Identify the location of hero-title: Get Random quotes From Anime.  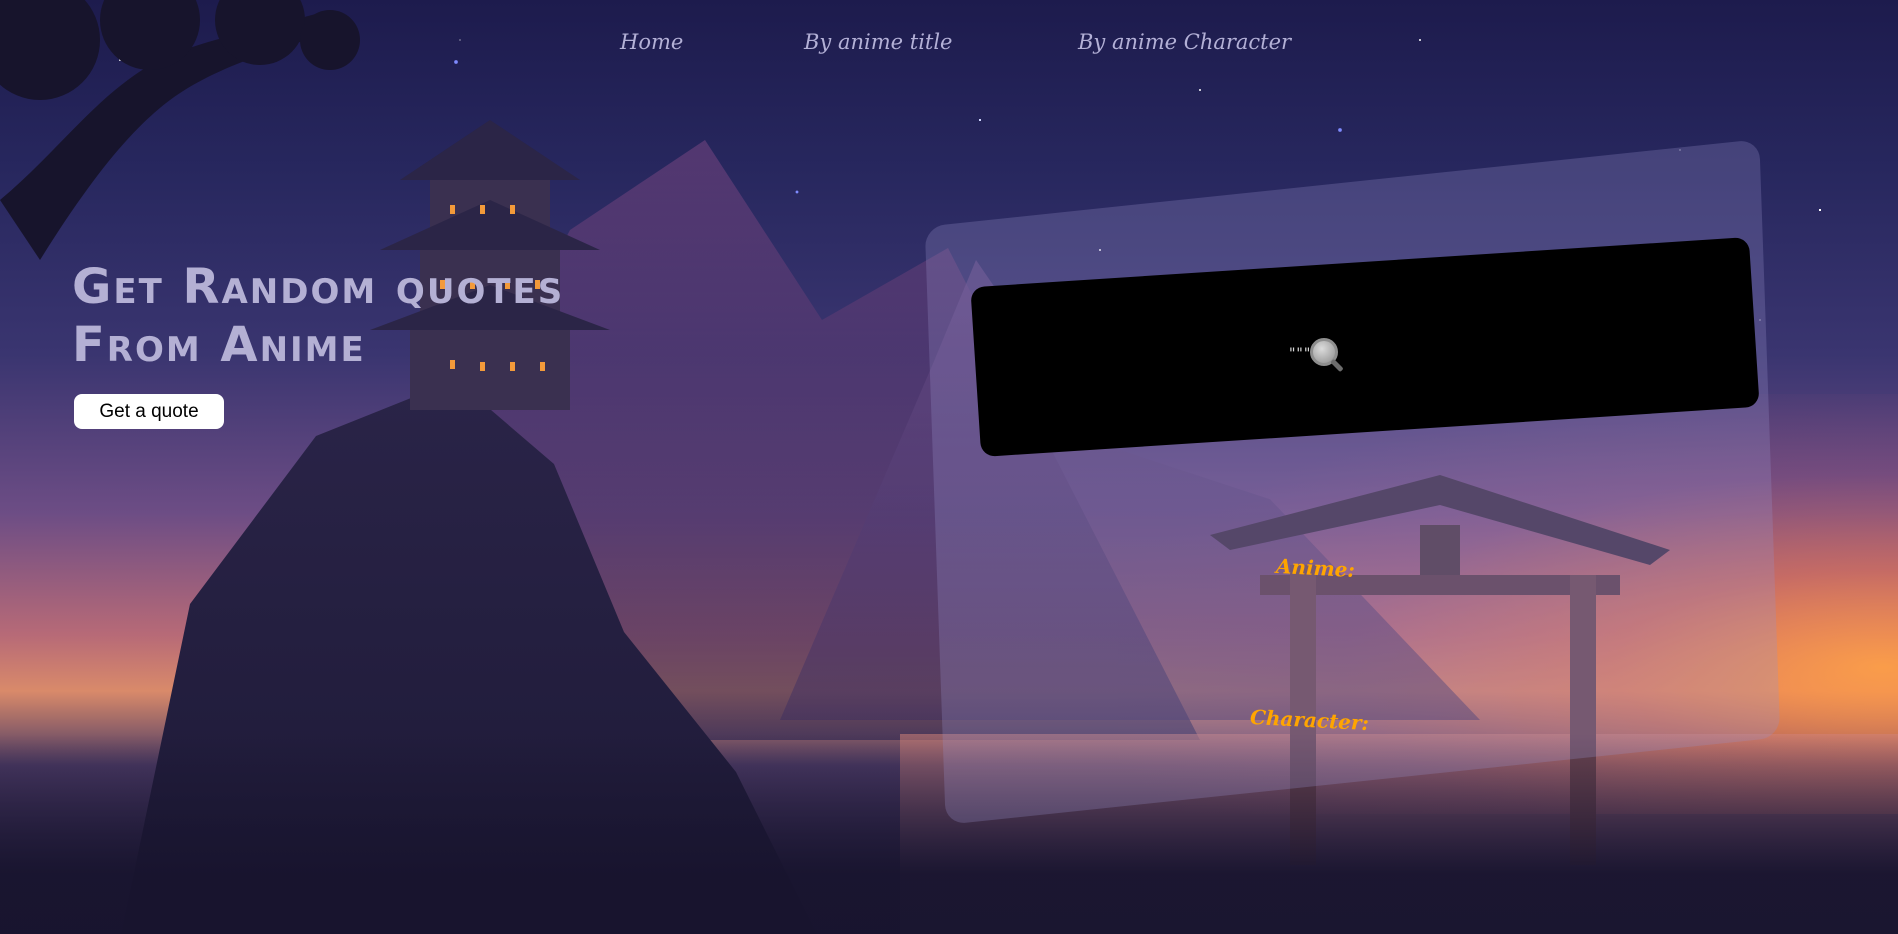
(392, 316).